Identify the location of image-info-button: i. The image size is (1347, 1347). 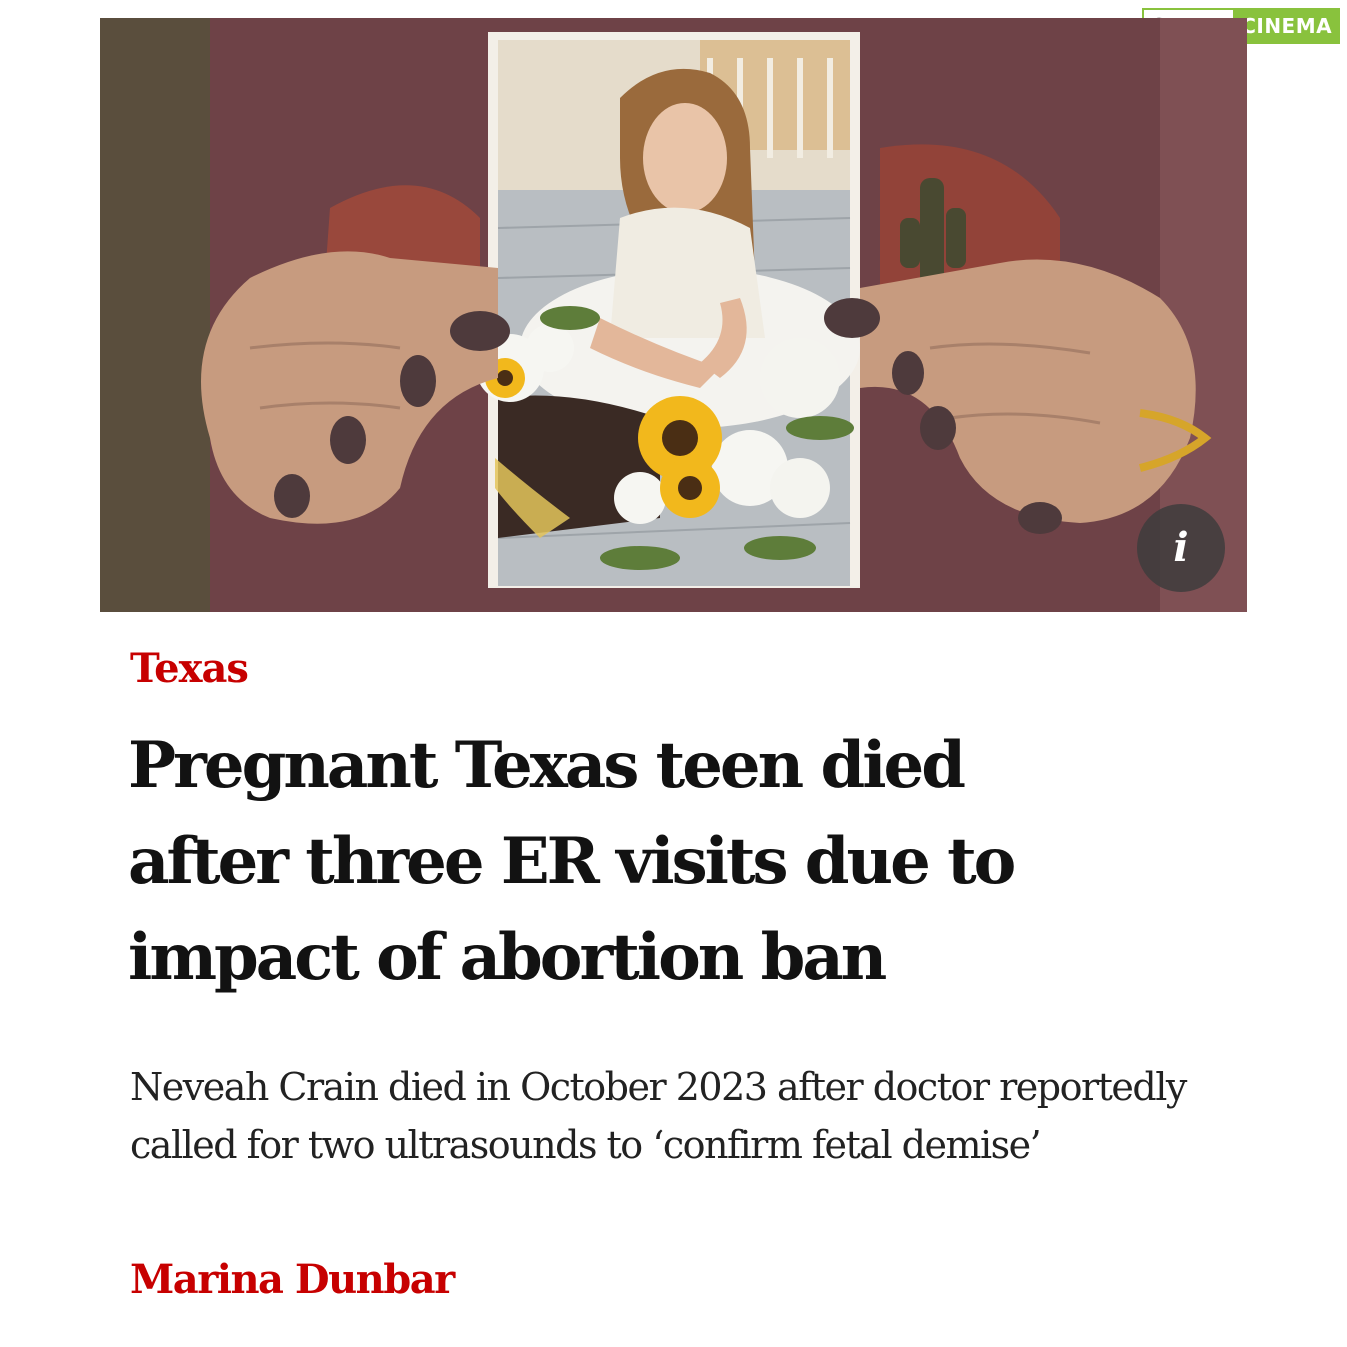
(1181, 548).